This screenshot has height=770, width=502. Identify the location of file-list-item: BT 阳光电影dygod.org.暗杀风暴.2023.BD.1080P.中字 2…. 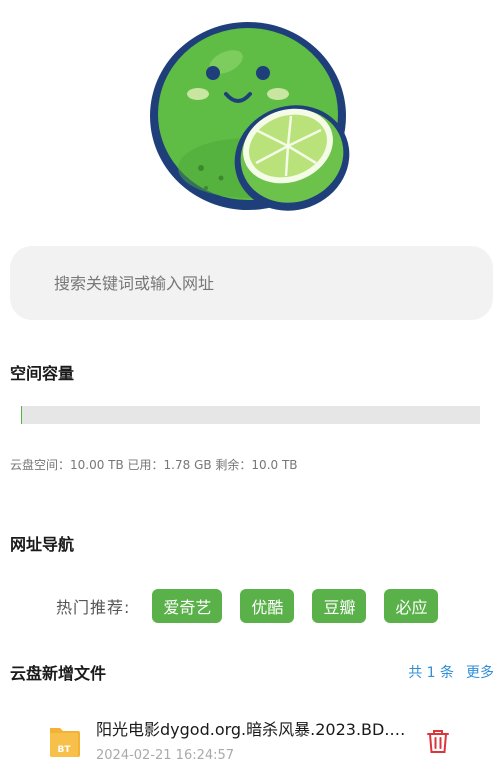
(253, 740).